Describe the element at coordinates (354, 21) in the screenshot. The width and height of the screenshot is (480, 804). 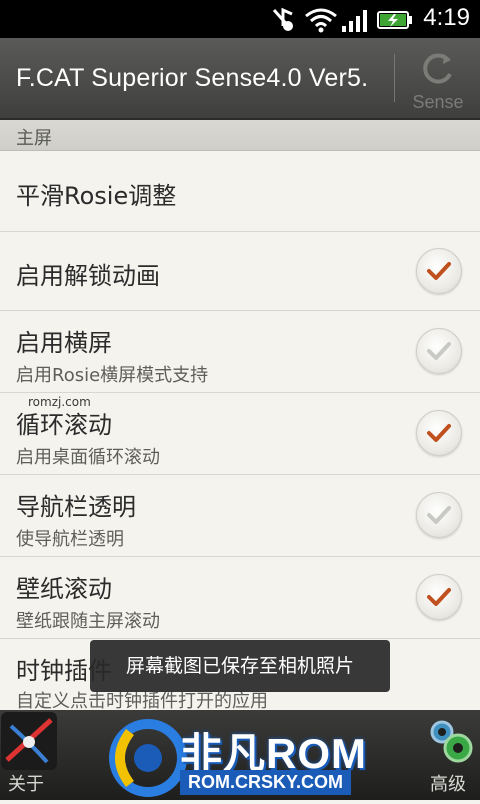
I see `signal-icon` at that location.